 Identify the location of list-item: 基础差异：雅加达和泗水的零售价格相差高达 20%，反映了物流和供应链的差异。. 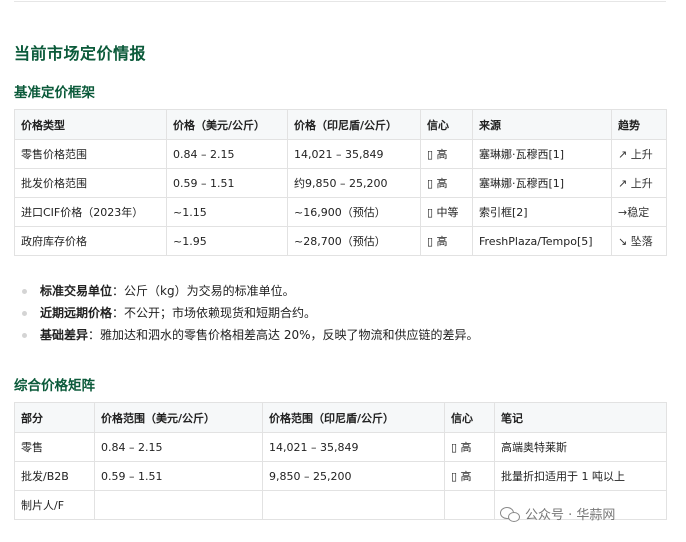
(249, 335).